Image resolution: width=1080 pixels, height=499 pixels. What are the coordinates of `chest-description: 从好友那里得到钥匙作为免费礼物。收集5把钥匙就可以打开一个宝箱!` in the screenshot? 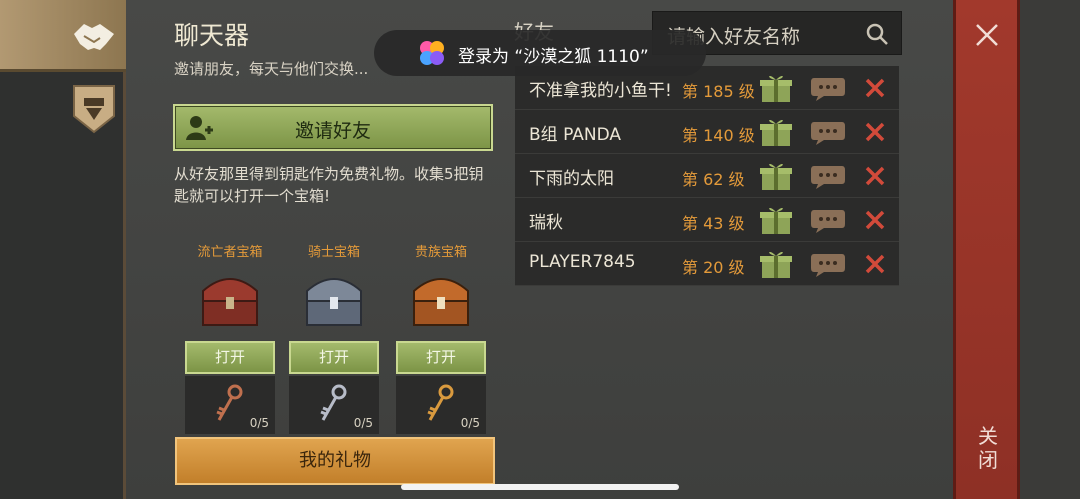 It's located at (329, 185).